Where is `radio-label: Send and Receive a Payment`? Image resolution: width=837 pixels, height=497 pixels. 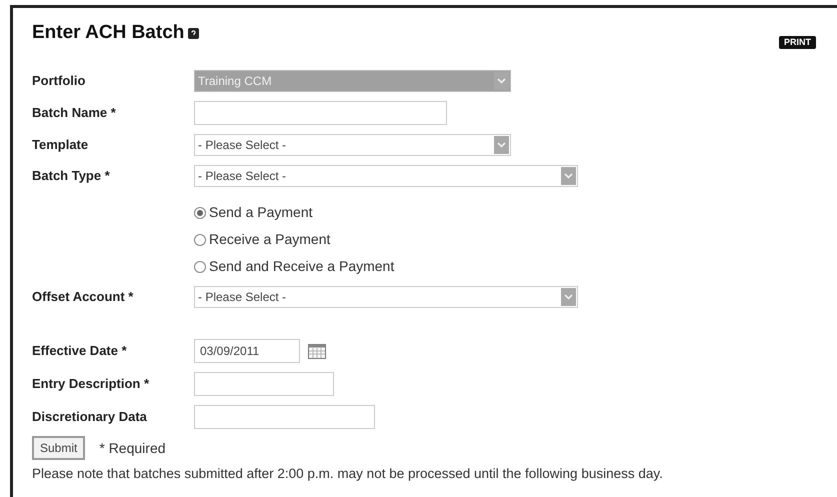
radio-label: Send and Receive a Payment is located at coordinates (301, 266).